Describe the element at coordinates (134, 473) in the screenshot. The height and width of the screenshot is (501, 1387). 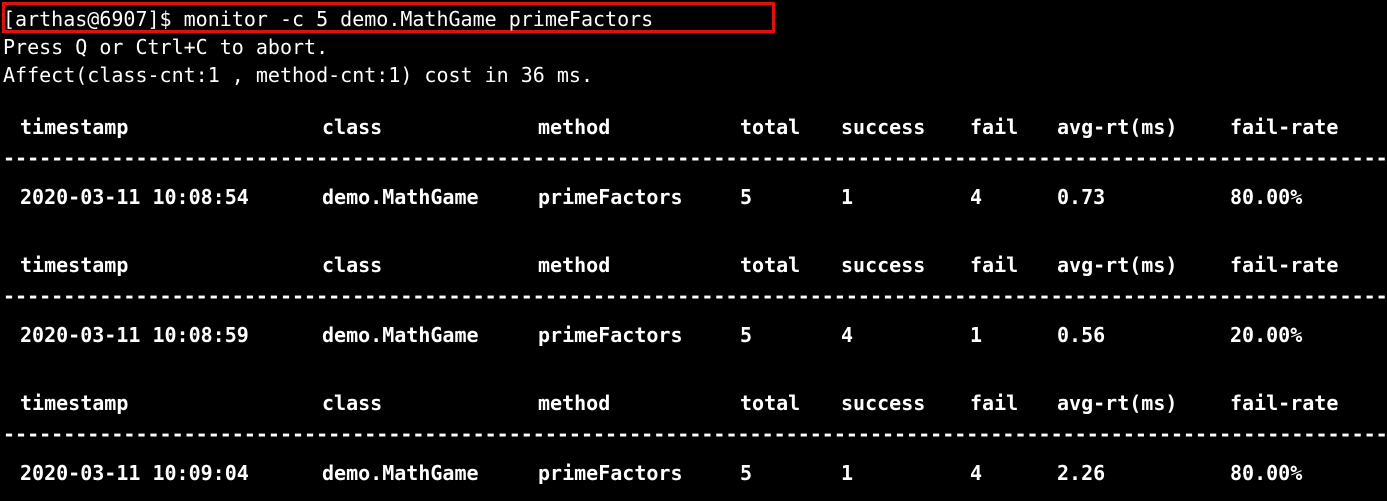
I see `cell-timestamp: 2020-03-11 10:09:04` at that location.